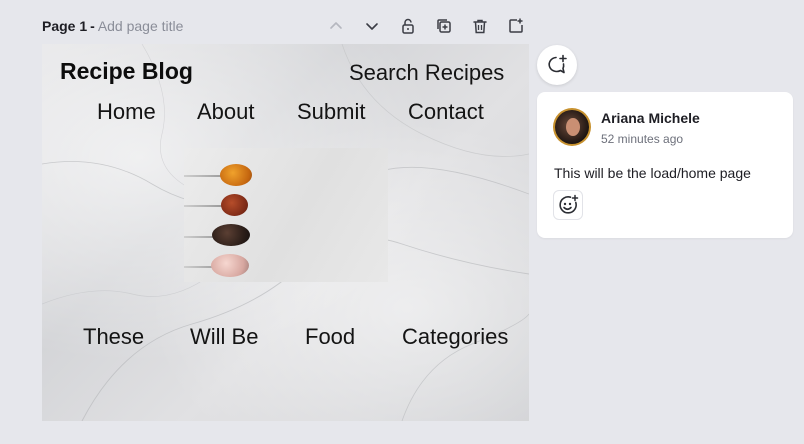 The image size is (804, 444). What do you see at coordinates (330, 337) in the screenshot?
I see `category-food: Food` at bounding box center [330, 337].